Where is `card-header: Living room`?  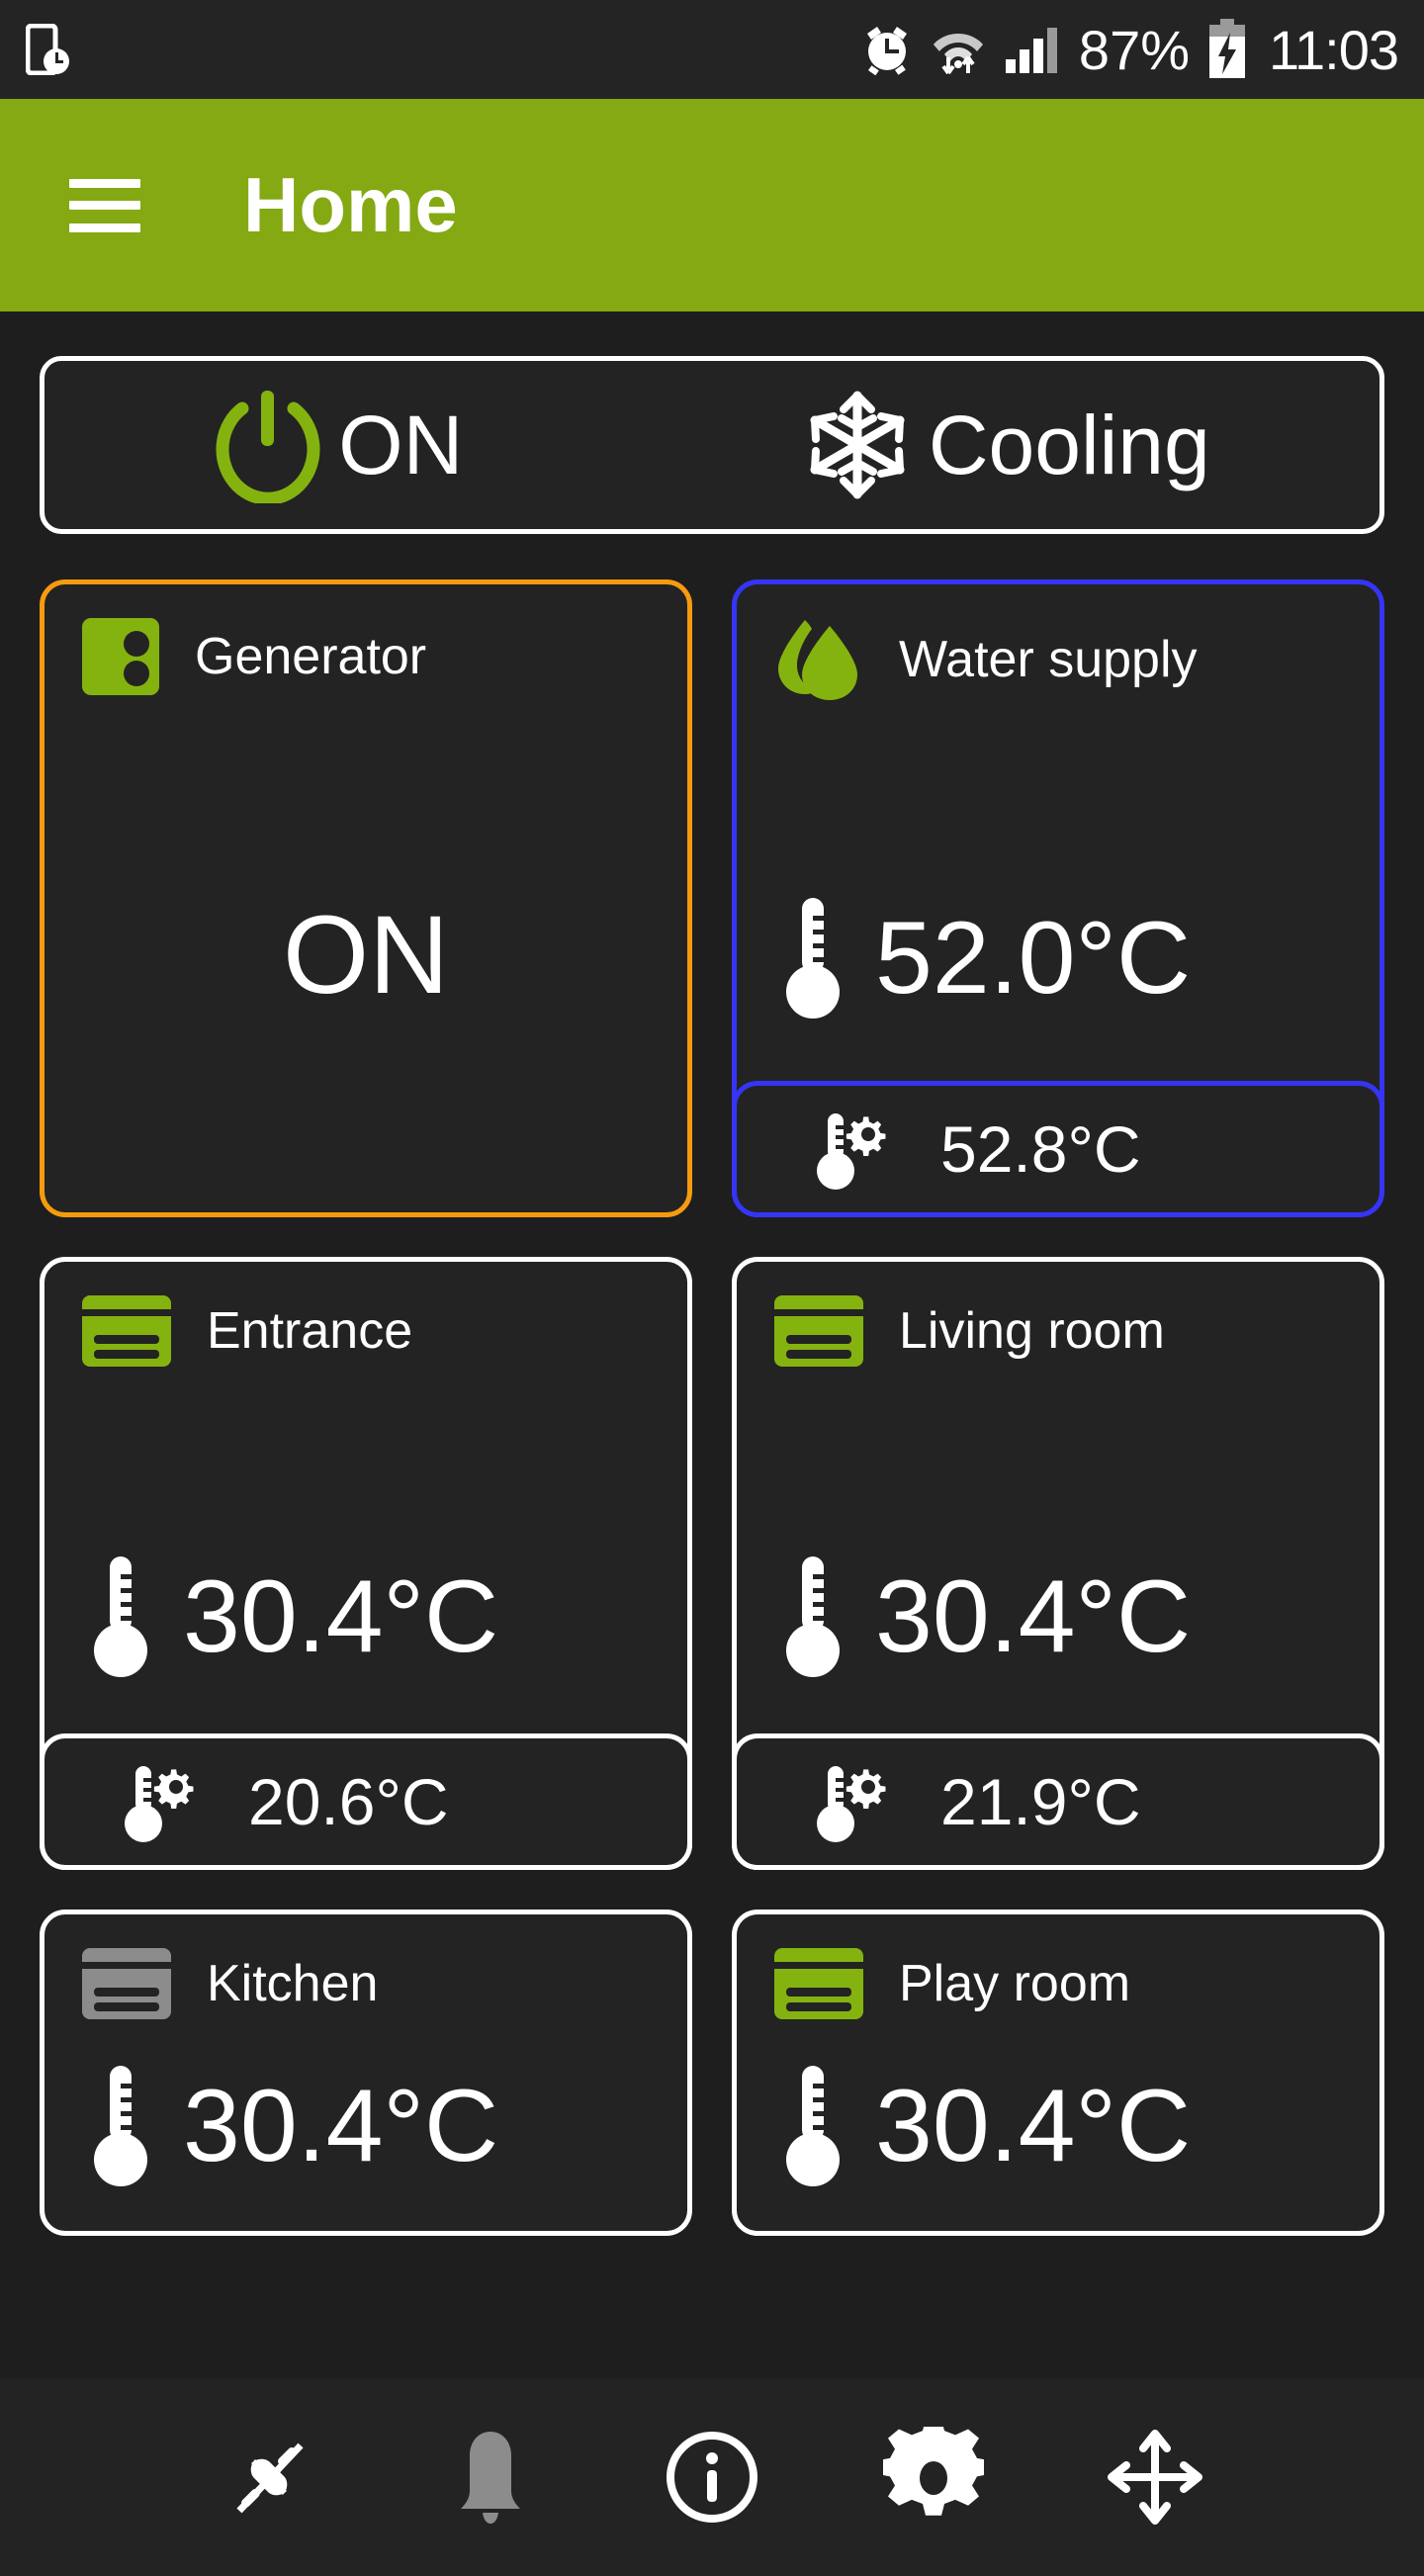
card-header: Living room is located at coordinates (1058, 1315).